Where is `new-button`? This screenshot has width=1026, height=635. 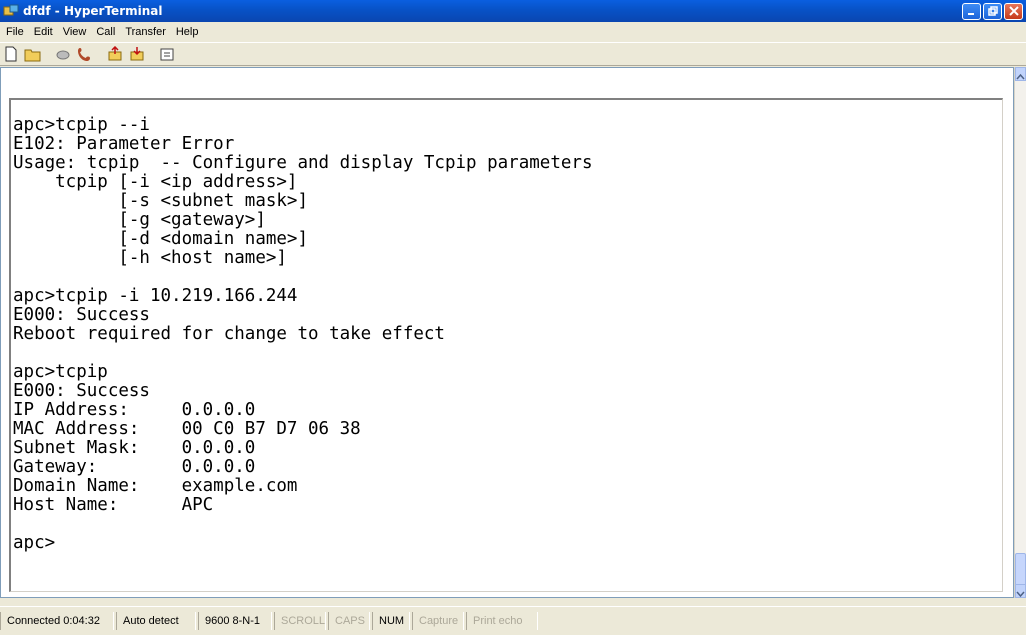 new-button is located at coordinates (11, 54).